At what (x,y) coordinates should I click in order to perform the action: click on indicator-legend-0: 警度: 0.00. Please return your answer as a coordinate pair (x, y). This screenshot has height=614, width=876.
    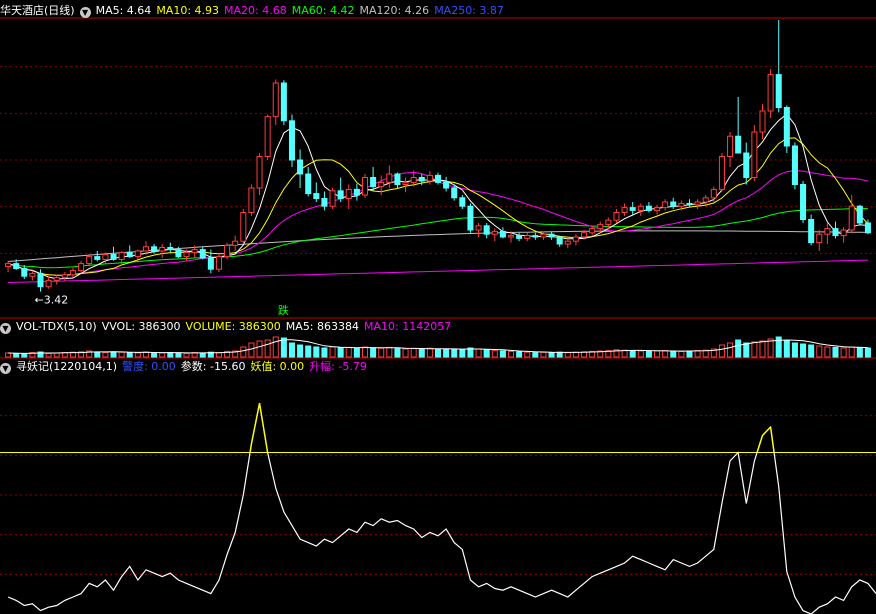
    Looking at the image, I should click on (149, 366).